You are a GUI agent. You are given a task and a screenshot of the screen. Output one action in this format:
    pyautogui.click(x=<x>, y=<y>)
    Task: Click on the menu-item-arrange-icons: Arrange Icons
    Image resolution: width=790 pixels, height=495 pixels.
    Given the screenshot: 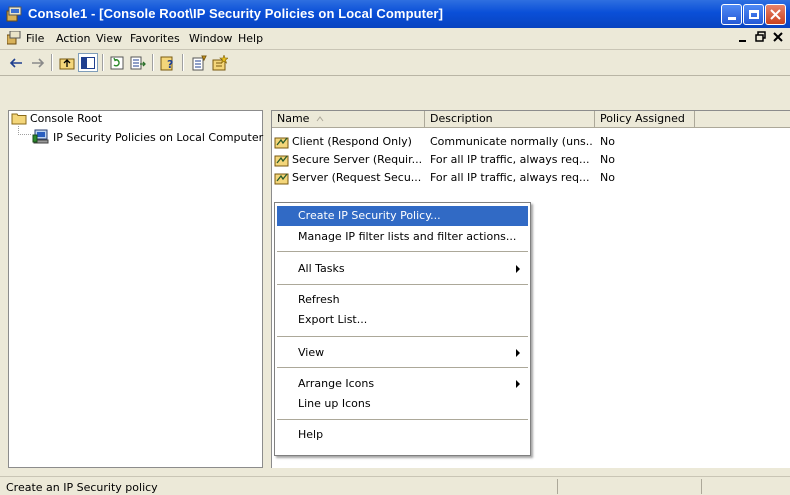 What is the action you would take?
    pyautogui.click(x=402, y=384)
    